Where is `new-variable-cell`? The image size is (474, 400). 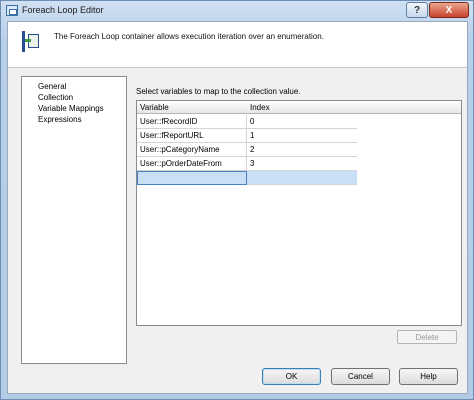 new-variable-cell is located at coordinates (192, 178).